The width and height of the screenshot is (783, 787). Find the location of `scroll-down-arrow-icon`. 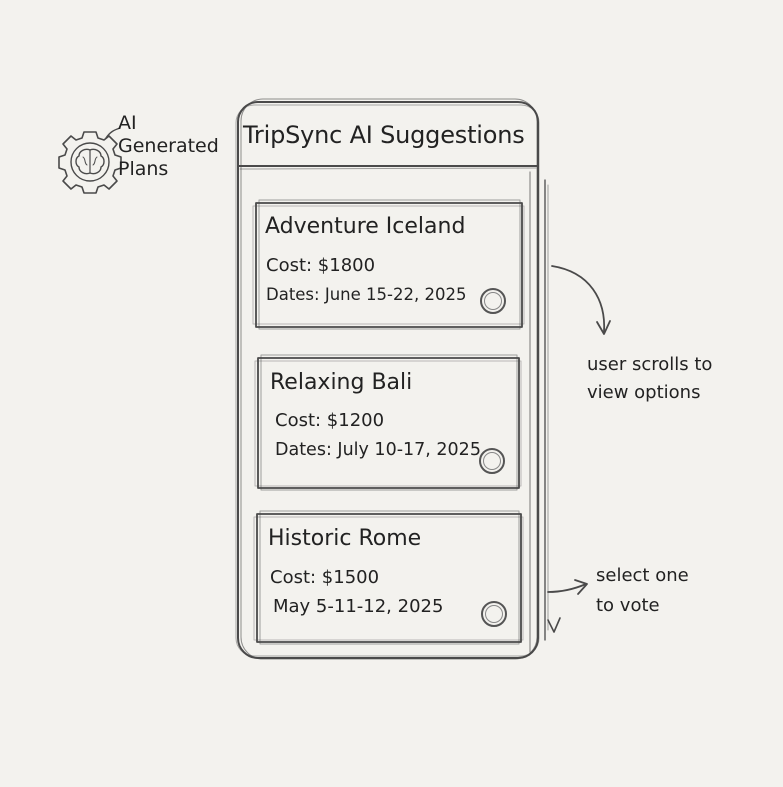

scroll-down-arrow-icon is located at coordinates (554, 625).